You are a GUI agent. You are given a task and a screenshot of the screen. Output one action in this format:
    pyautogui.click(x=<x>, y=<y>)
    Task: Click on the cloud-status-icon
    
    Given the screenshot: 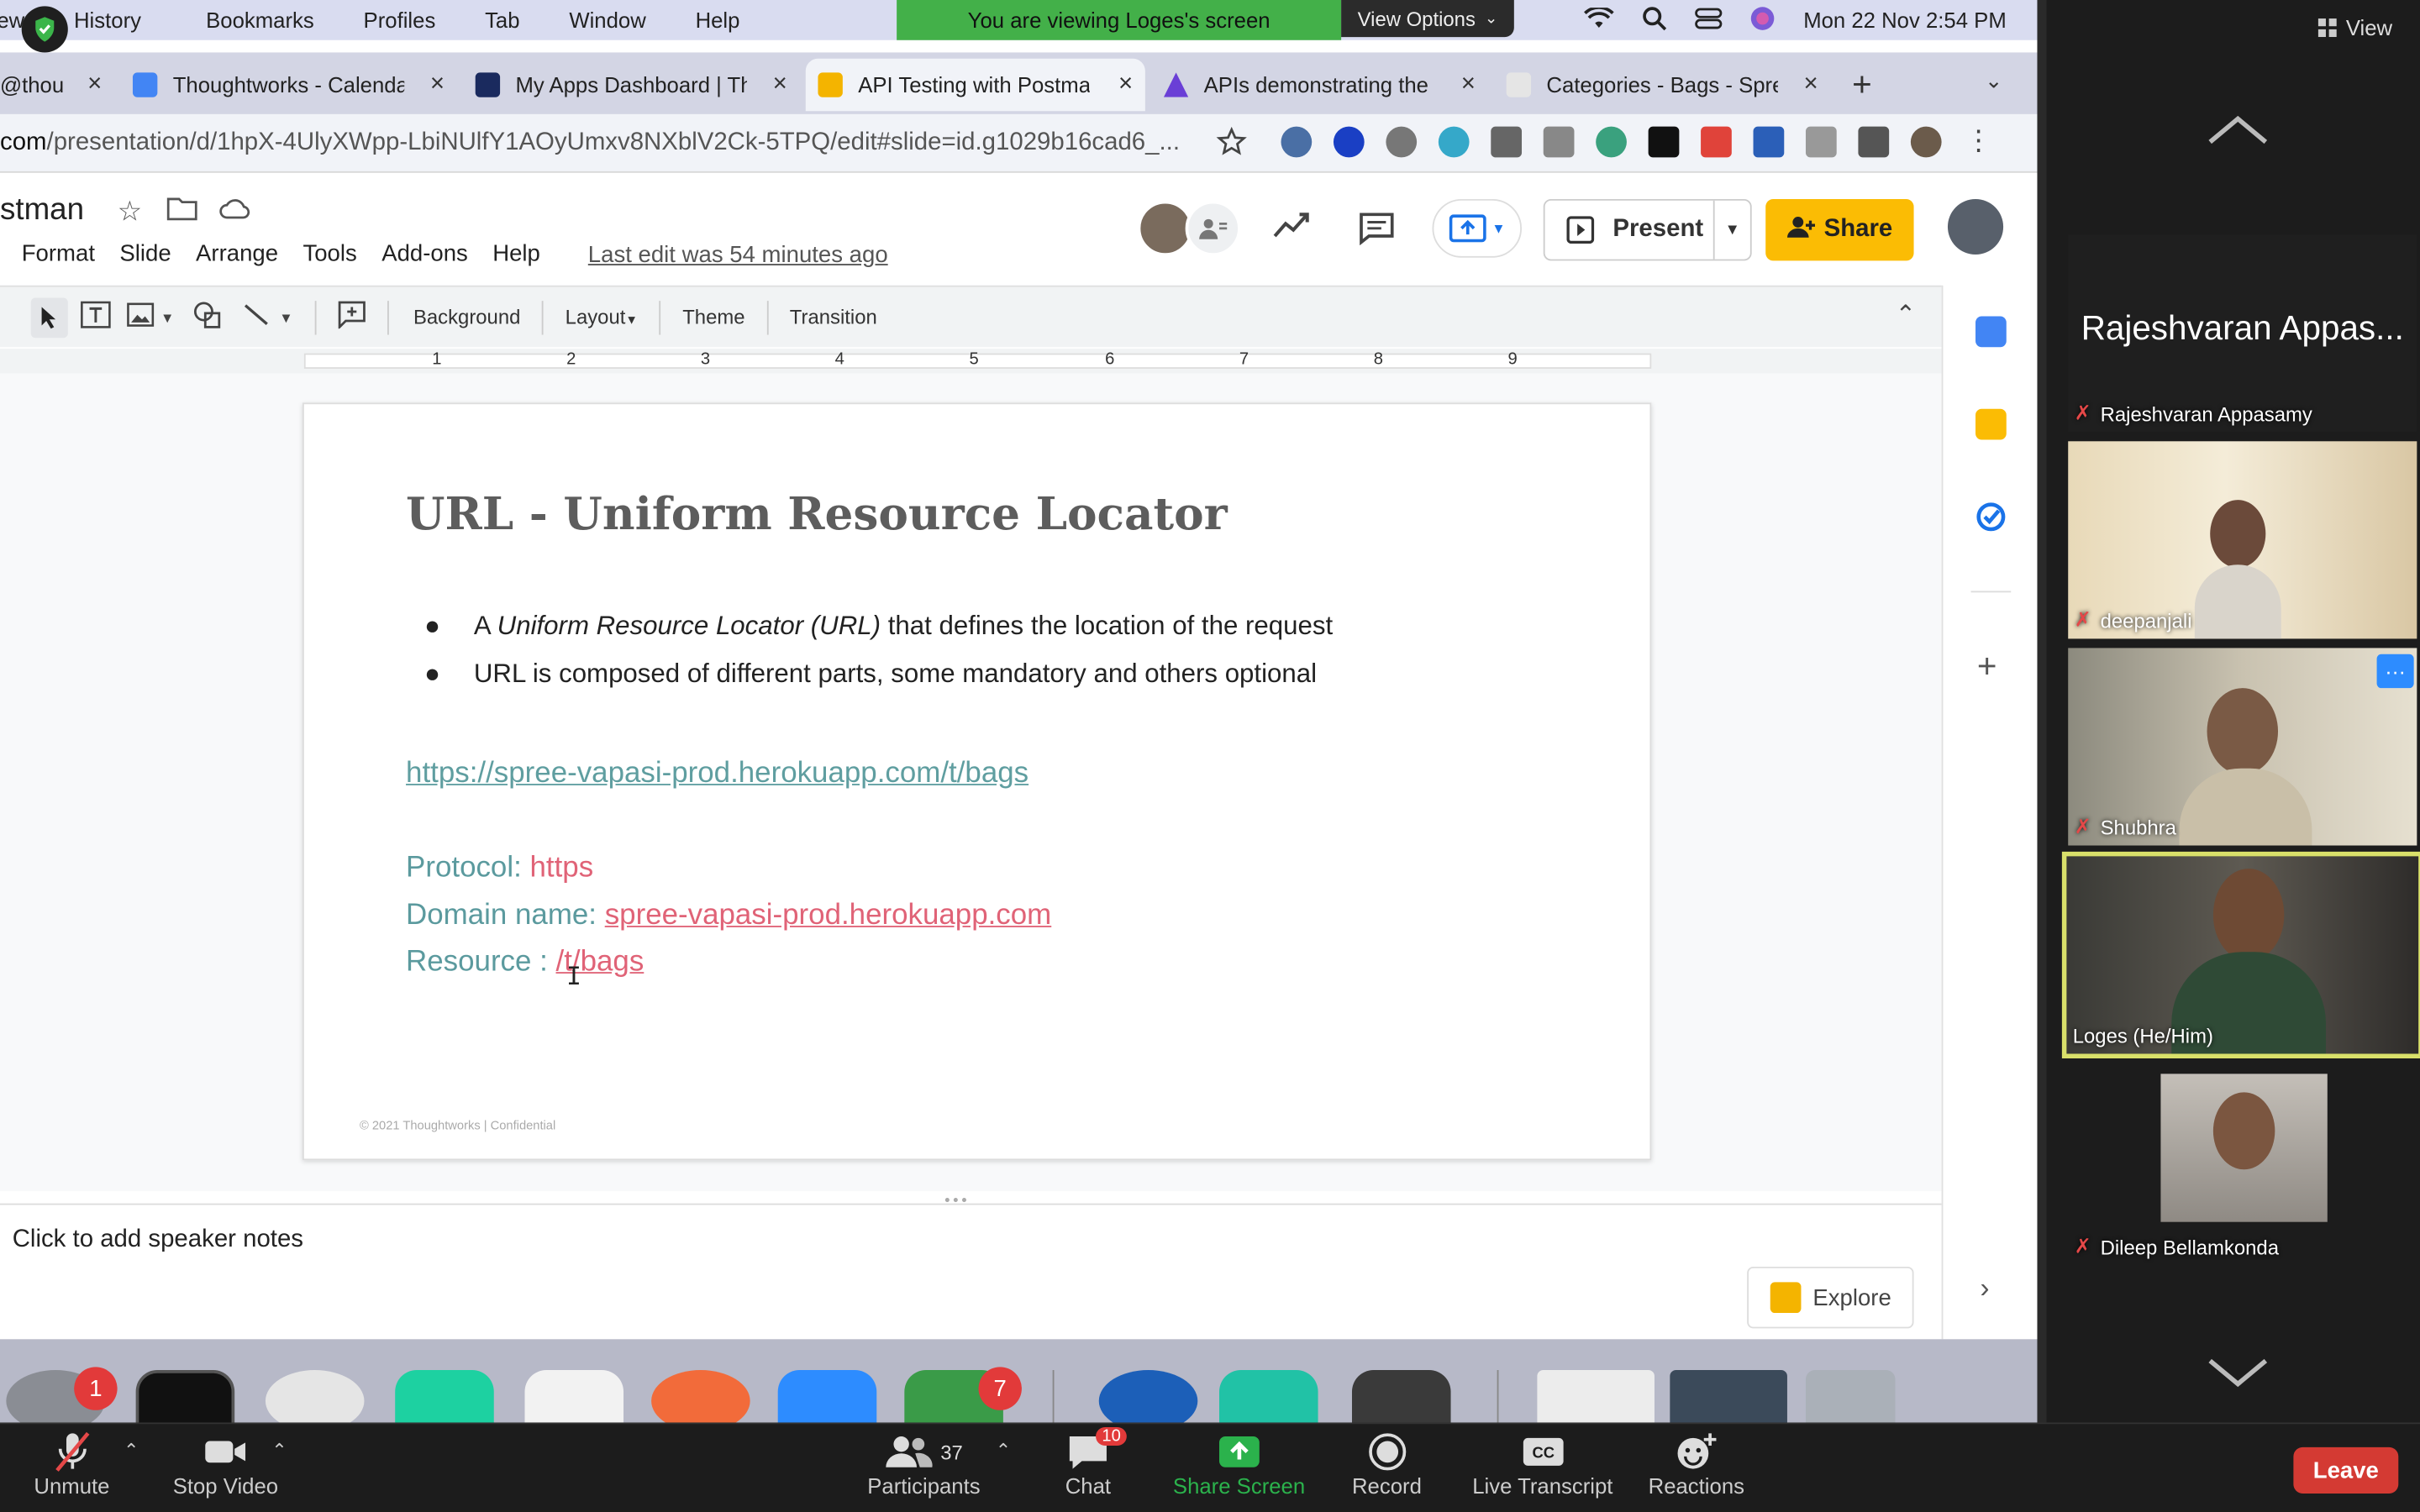 What is the action you would take?
    pyautogui.click(x=234, y=212)
    